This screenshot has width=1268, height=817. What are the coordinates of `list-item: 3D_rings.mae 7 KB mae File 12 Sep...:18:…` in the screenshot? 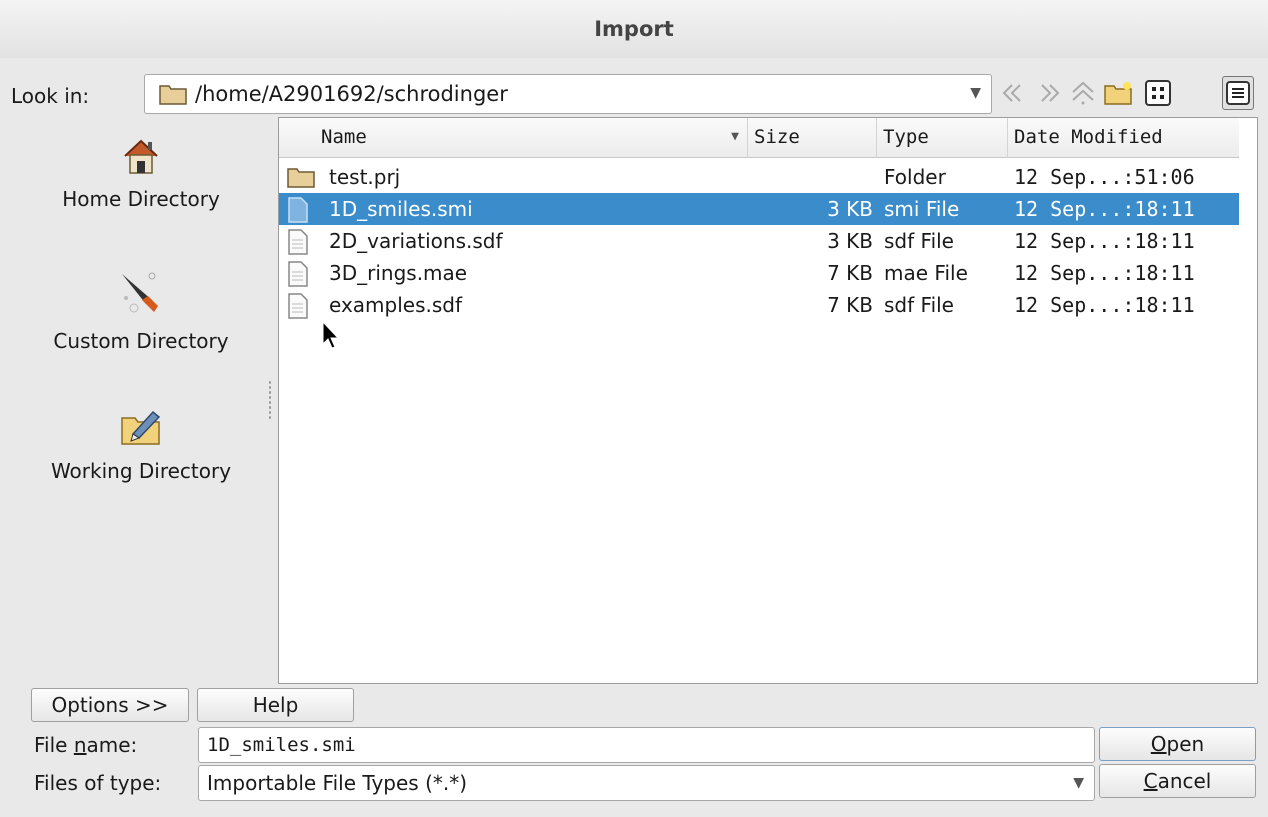 It's located at (759, 273).